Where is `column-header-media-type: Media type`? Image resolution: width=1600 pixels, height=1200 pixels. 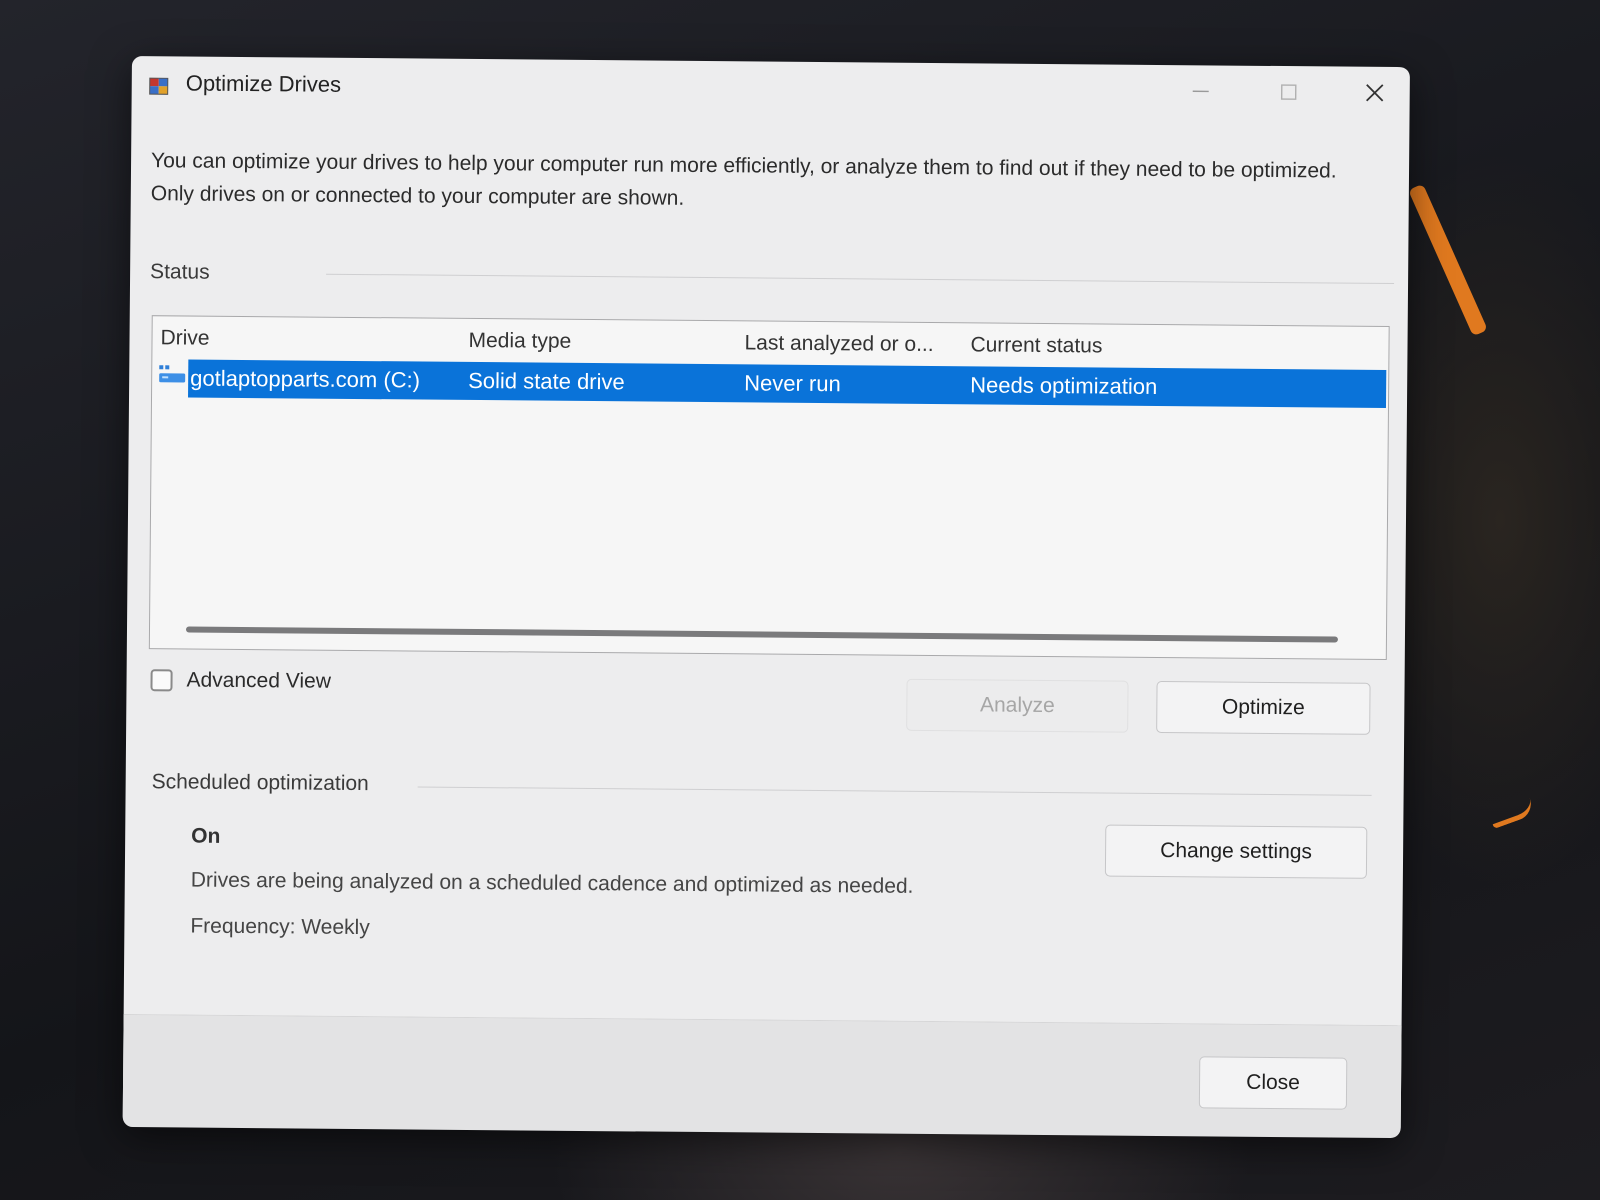 column-header-media-type: Media type is located at coordinates (519, 341).